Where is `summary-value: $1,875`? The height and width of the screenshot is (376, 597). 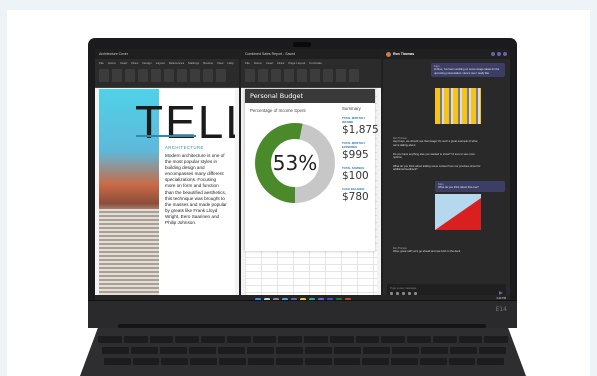 summary-value: $1,875 is located at coordinates (360, 130).